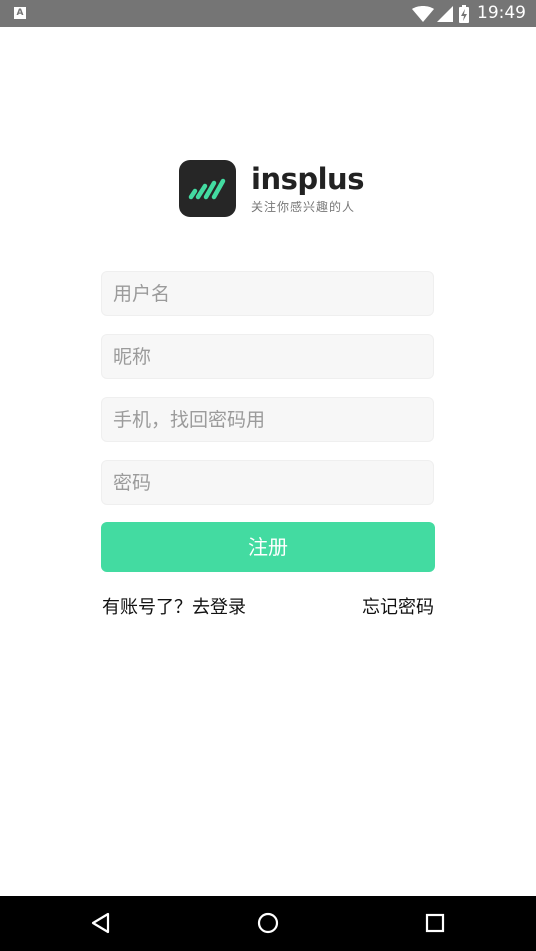 The height and width of the screenshot is (951, 536). What do you see at coordinates (423, 13) in the screenshot?
I see `wifi-icon` at bounding box center [423, 13].